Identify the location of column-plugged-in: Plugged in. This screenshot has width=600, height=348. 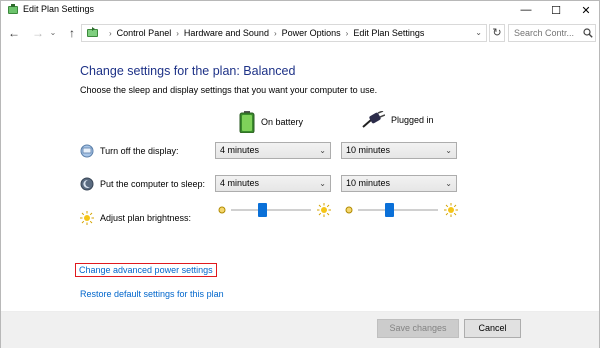
(397, 120).